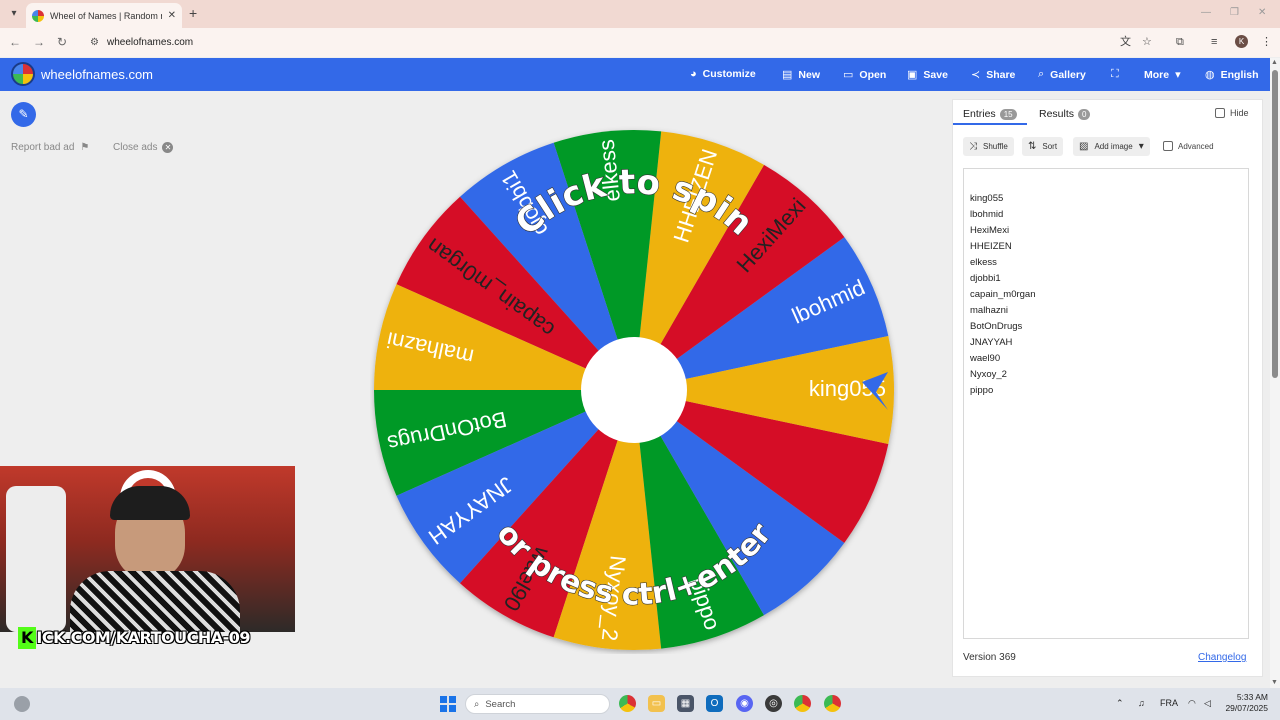  I want to click on gaming-chair, so click(36, 559).